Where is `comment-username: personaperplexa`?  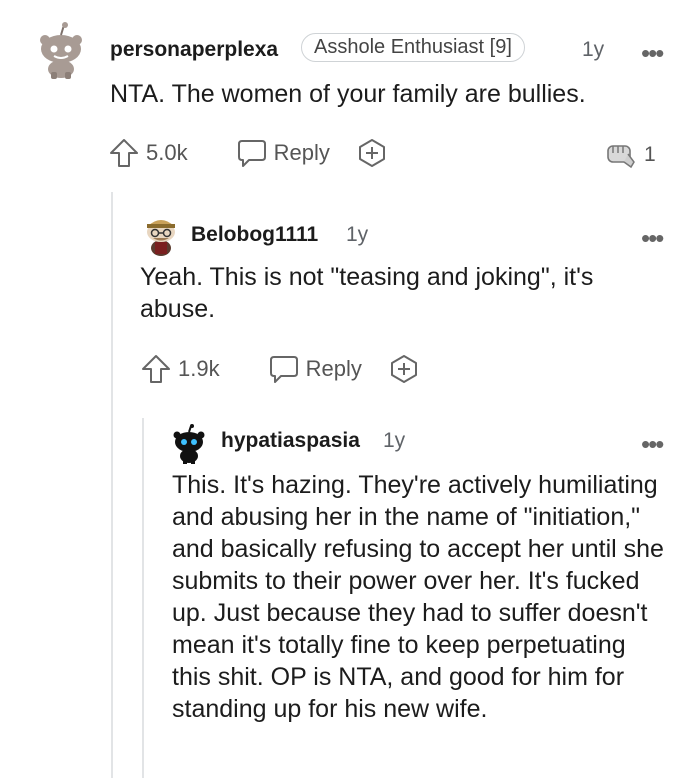
comment-username: personaperplexa is located at coordinates (194, 50).